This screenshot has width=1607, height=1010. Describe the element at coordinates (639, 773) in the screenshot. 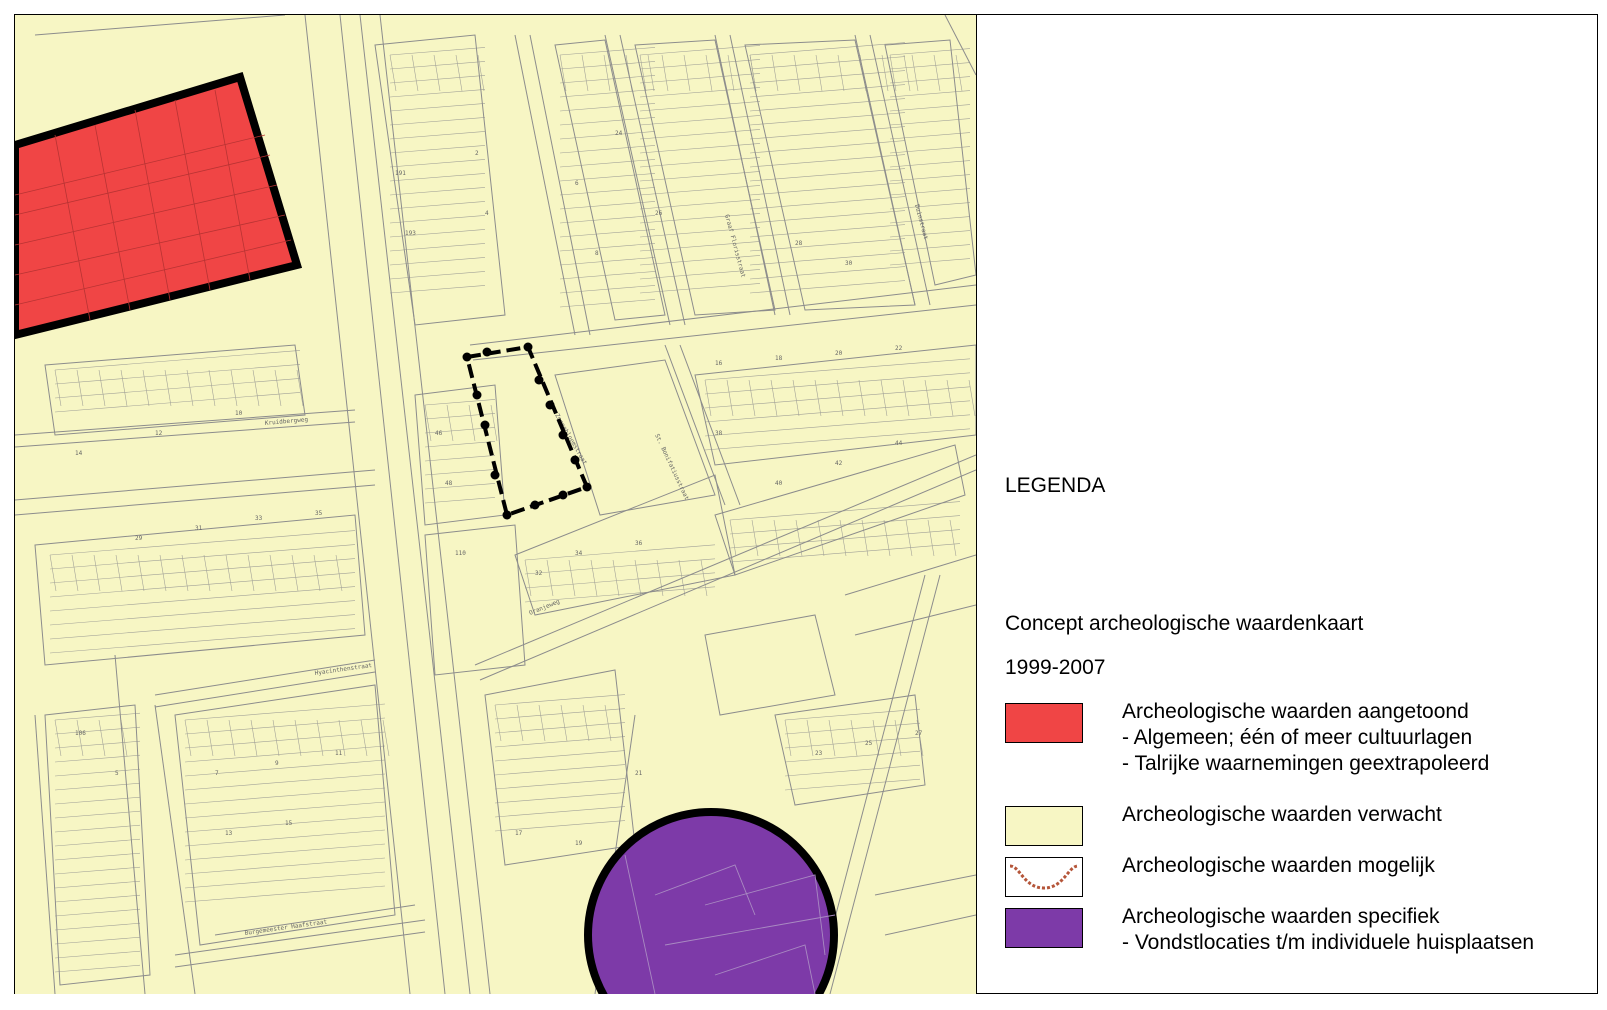

I see `parcel-number: 21` at that location.